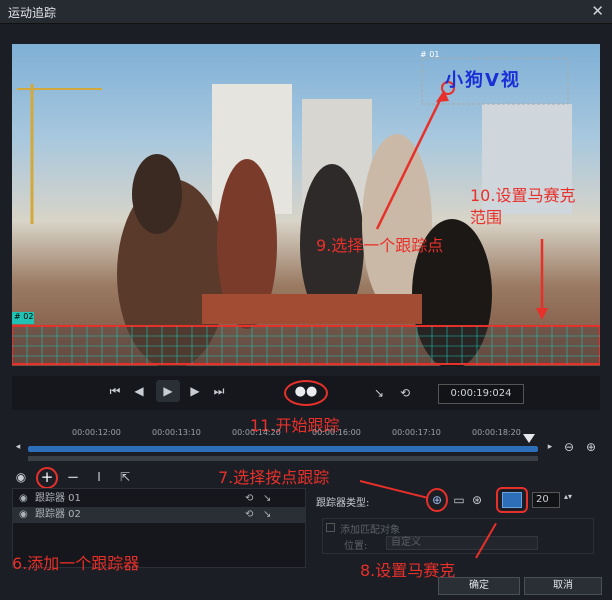 The width and height of the screenshot is (612, 600). Describe the element at coordinates (416, 432) in the screenshot. I see `timeline-tick: 00:00:17:10` at that location.